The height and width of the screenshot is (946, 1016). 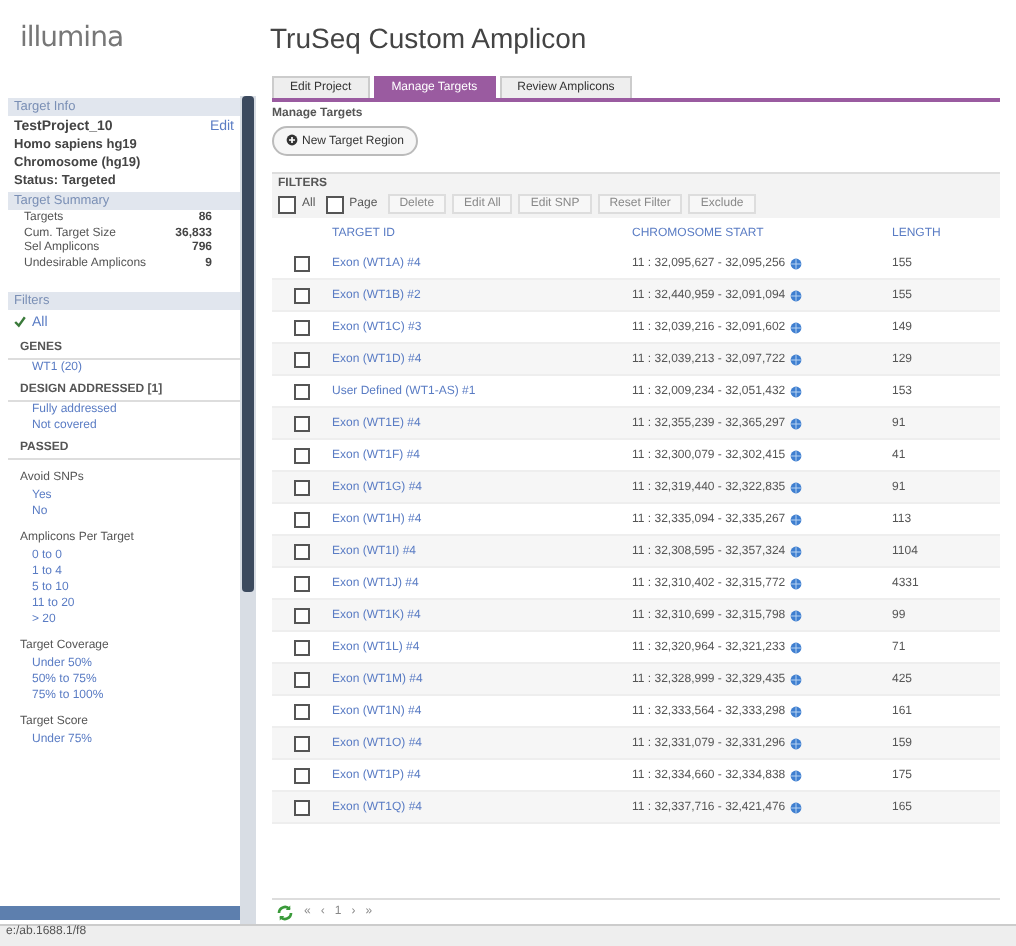 What do you see at coordinates (292, 140) in the screenshot?
I see `plus-icon` at bounding box center [292, 140].